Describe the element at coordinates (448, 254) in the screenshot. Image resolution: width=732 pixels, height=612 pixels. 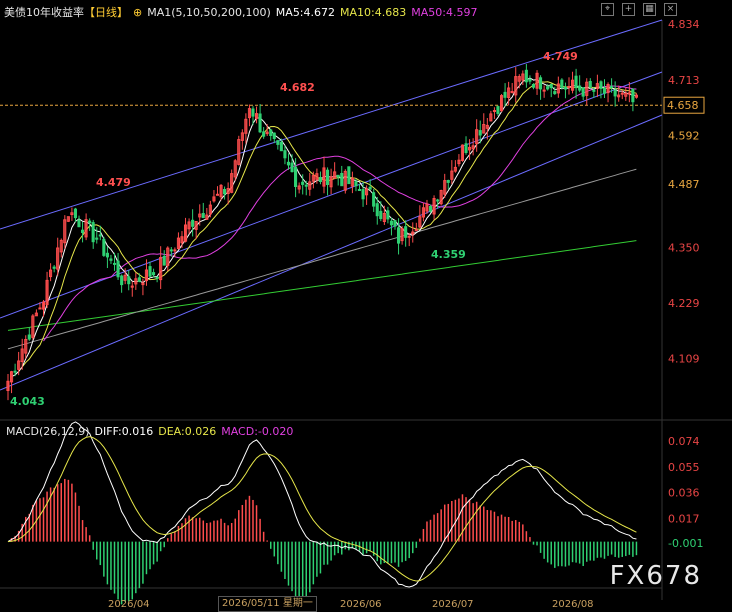
I see `price-annotation: 4.359` at that location.